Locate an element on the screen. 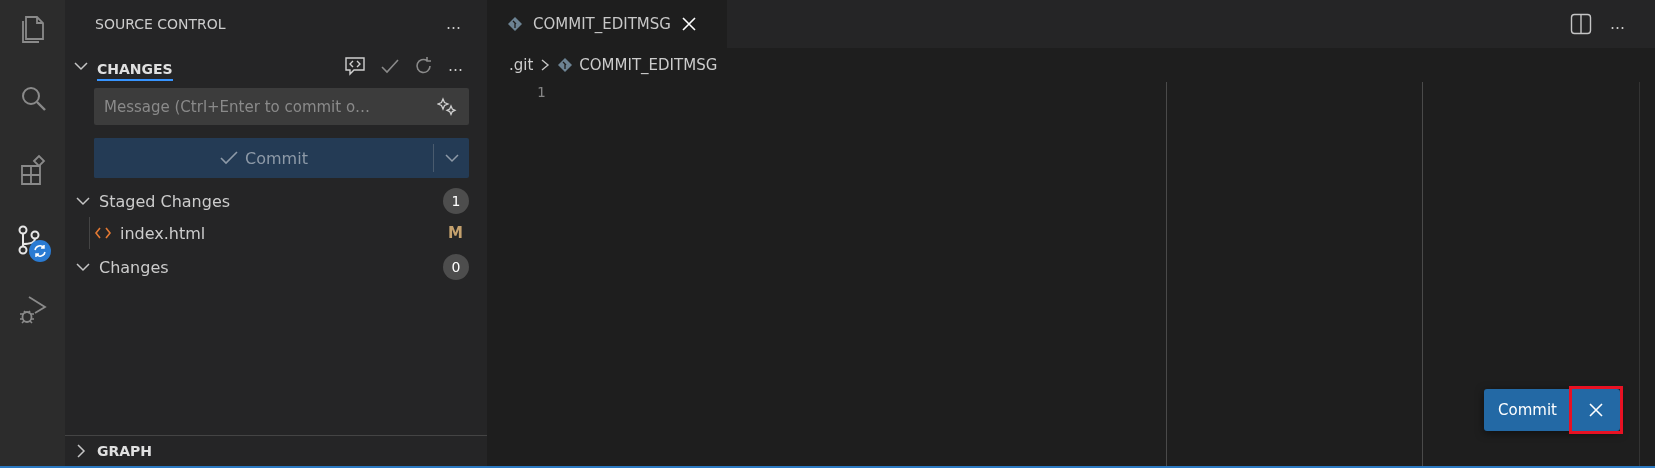 The width and height of the screenshot is (1655, 468). checkmark-icon is located at coordinates (229, 158).